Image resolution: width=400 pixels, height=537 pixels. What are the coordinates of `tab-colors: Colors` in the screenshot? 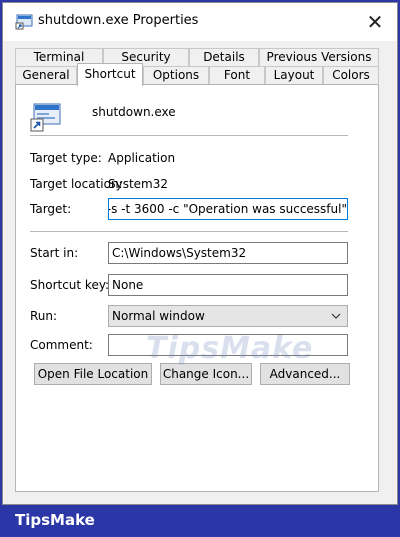 It's located at (351, 75).